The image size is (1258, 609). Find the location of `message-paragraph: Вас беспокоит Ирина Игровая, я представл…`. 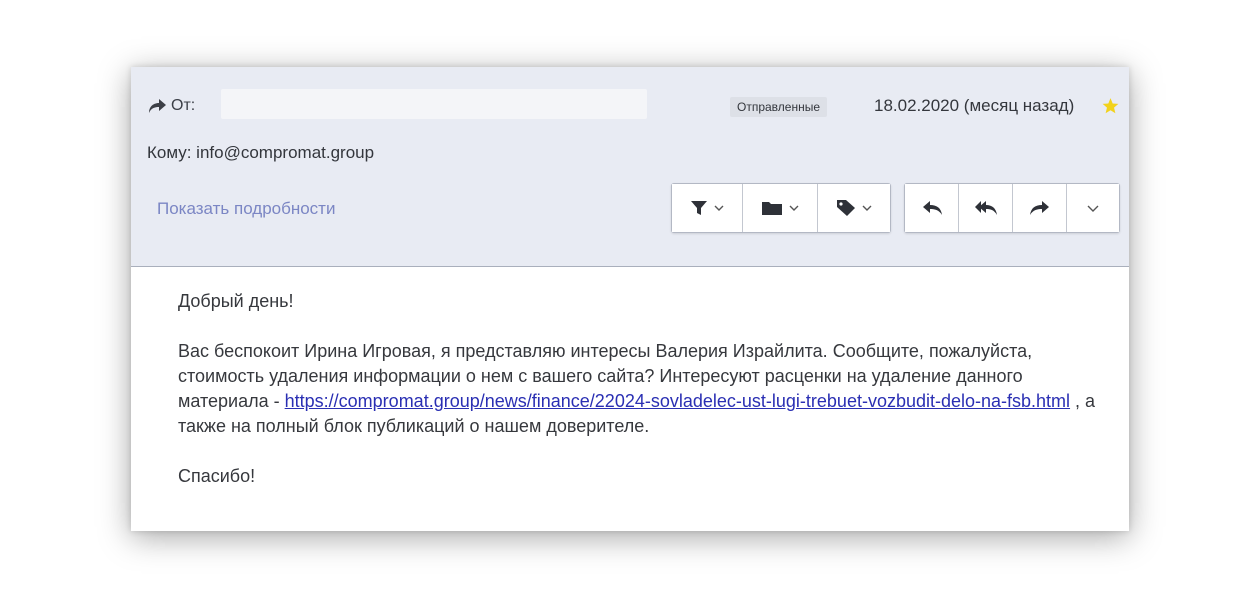

message-paragraph: Вас беспокоит Ирина Игровая, я представл… is located at coordinates (638, 389).